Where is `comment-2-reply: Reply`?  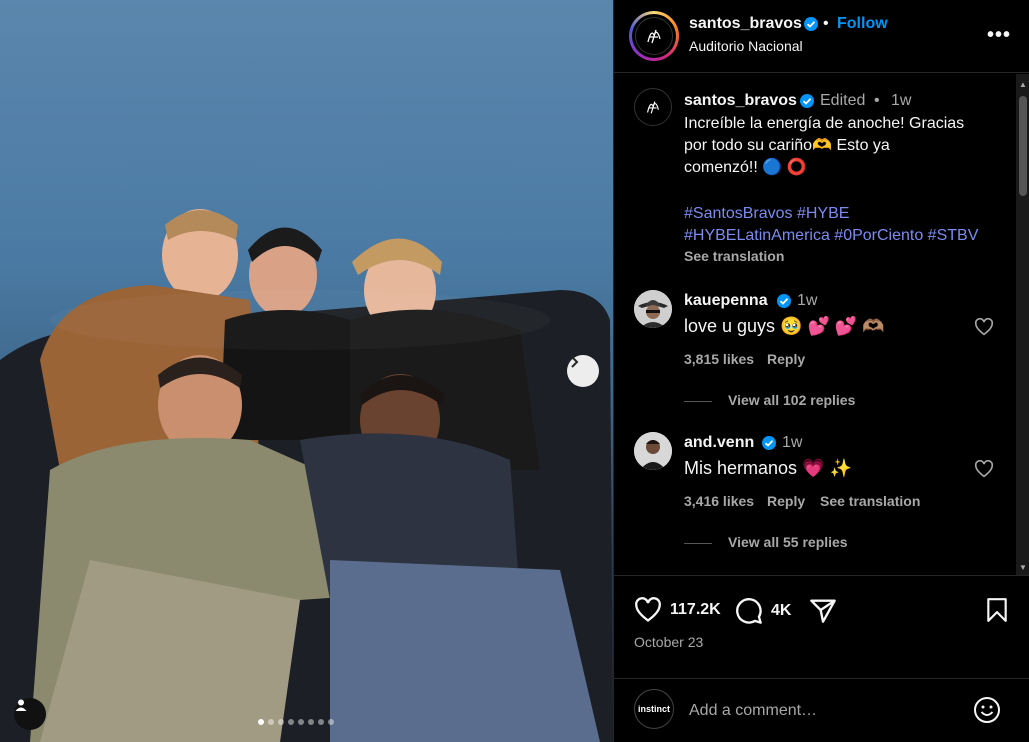
comment-2-reply: Reply is located at coordinates (786, 501).